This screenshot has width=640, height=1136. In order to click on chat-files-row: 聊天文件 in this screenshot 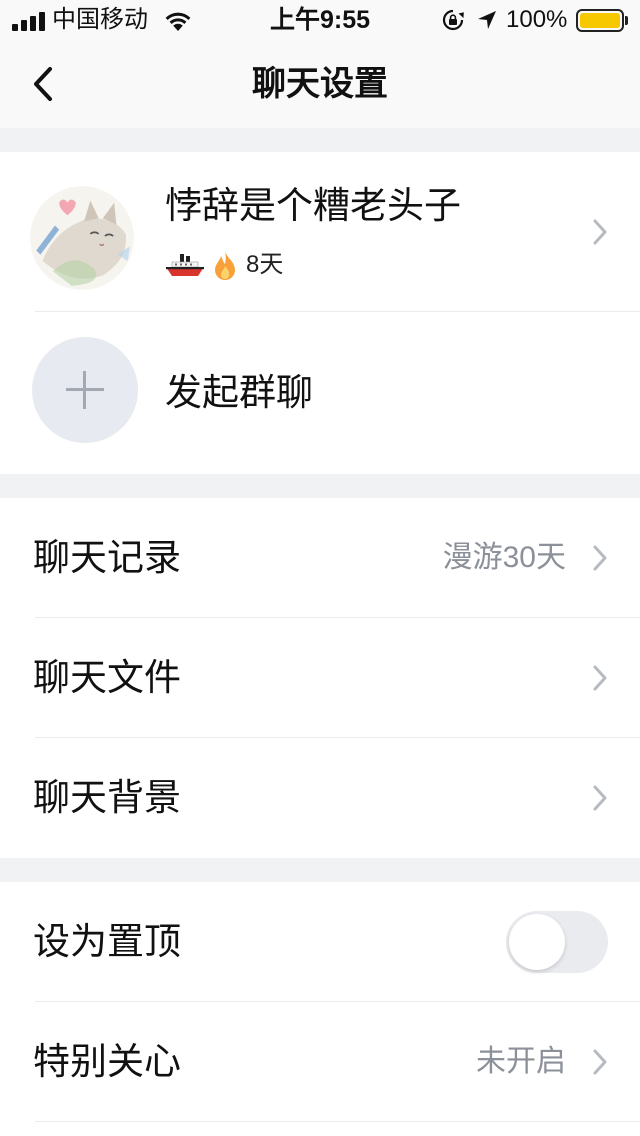, I will do `click(320, 678)`.